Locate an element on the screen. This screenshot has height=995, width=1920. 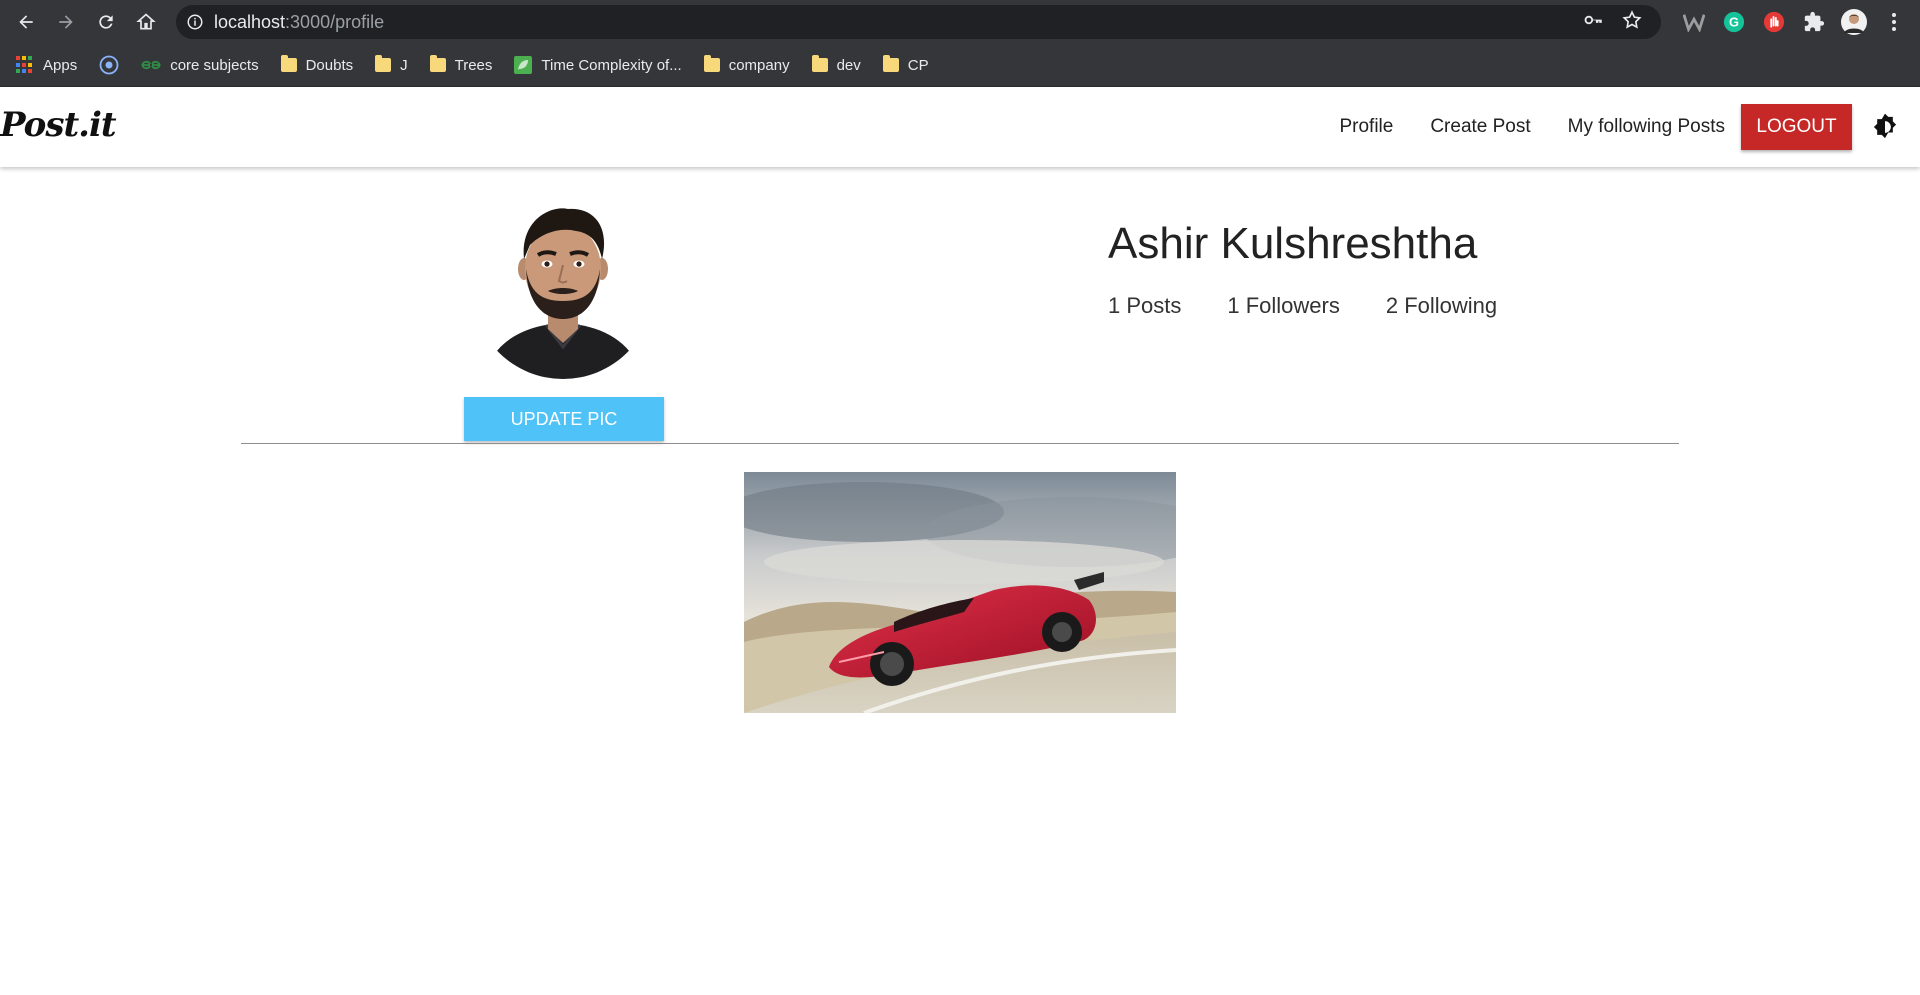
back-button is located at coordinates (26, 22).